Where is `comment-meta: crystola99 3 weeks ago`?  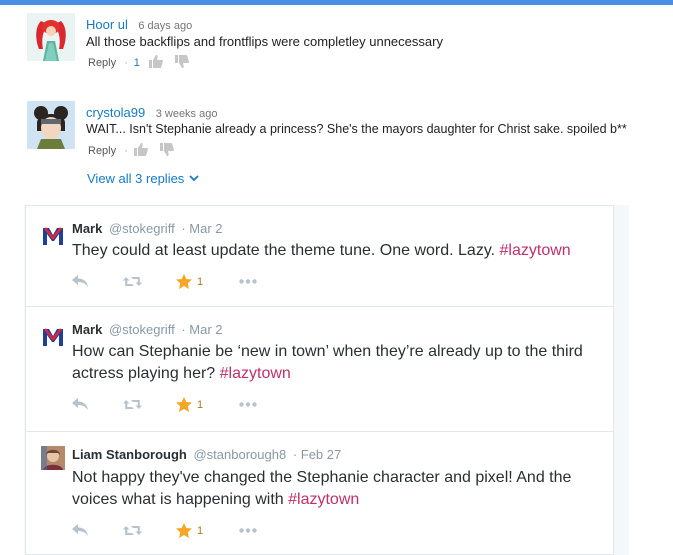
comment-meta: crystola99 3 weeks ago is located at coordinates (151, 113).